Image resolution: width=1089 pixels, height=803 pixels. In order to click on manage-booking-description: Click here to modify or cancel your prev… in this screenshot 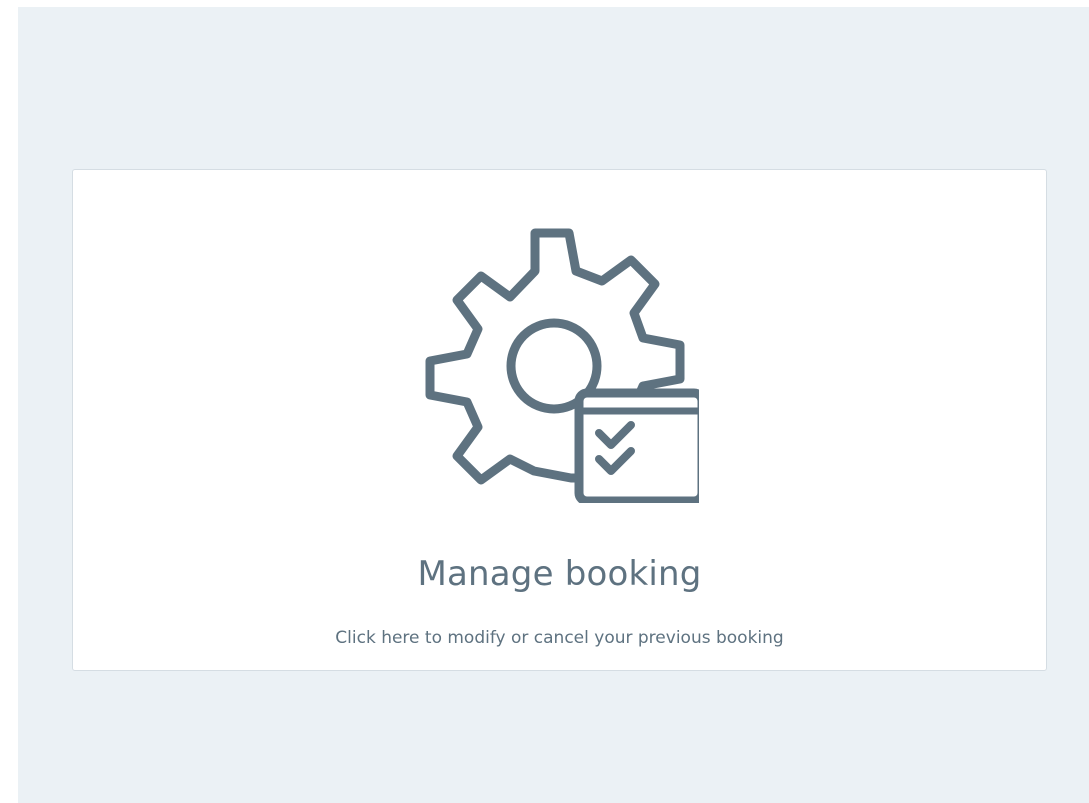, I will do `click(559, 638)`.